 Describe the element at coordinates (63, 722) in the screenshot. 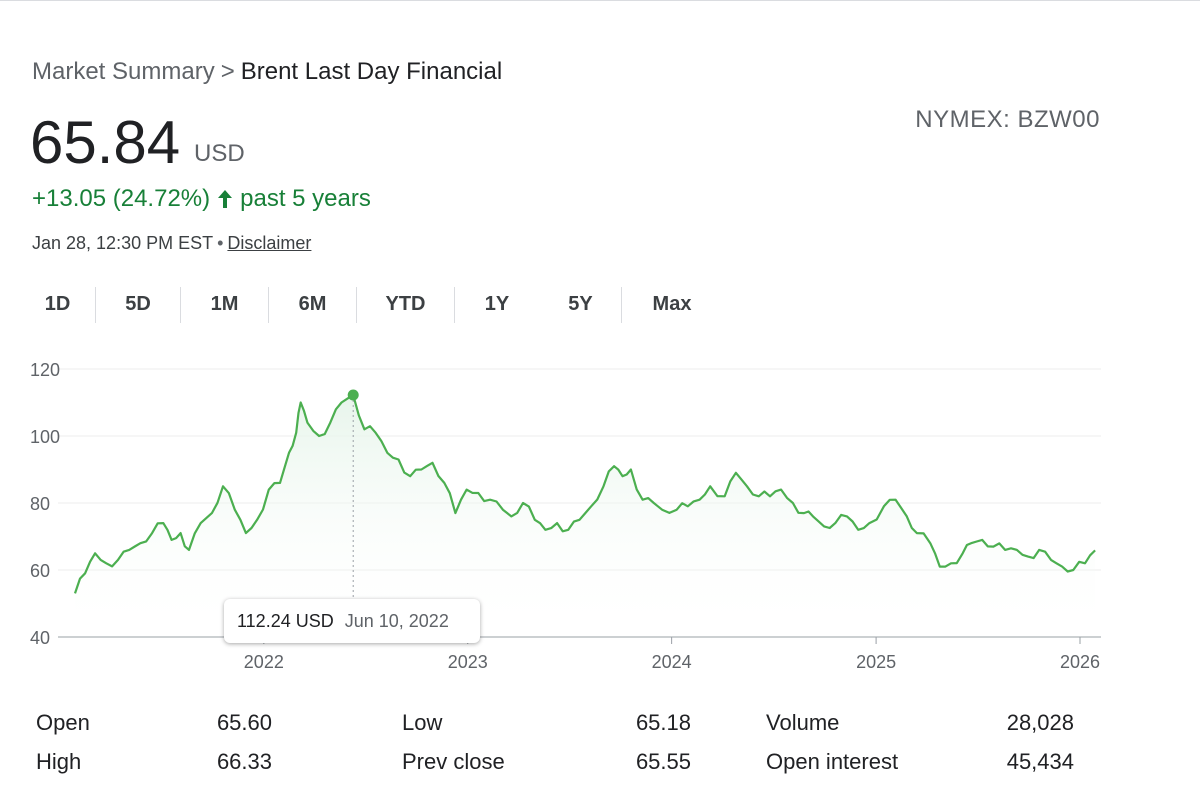

I see `stat-label-open: Open` at that location.